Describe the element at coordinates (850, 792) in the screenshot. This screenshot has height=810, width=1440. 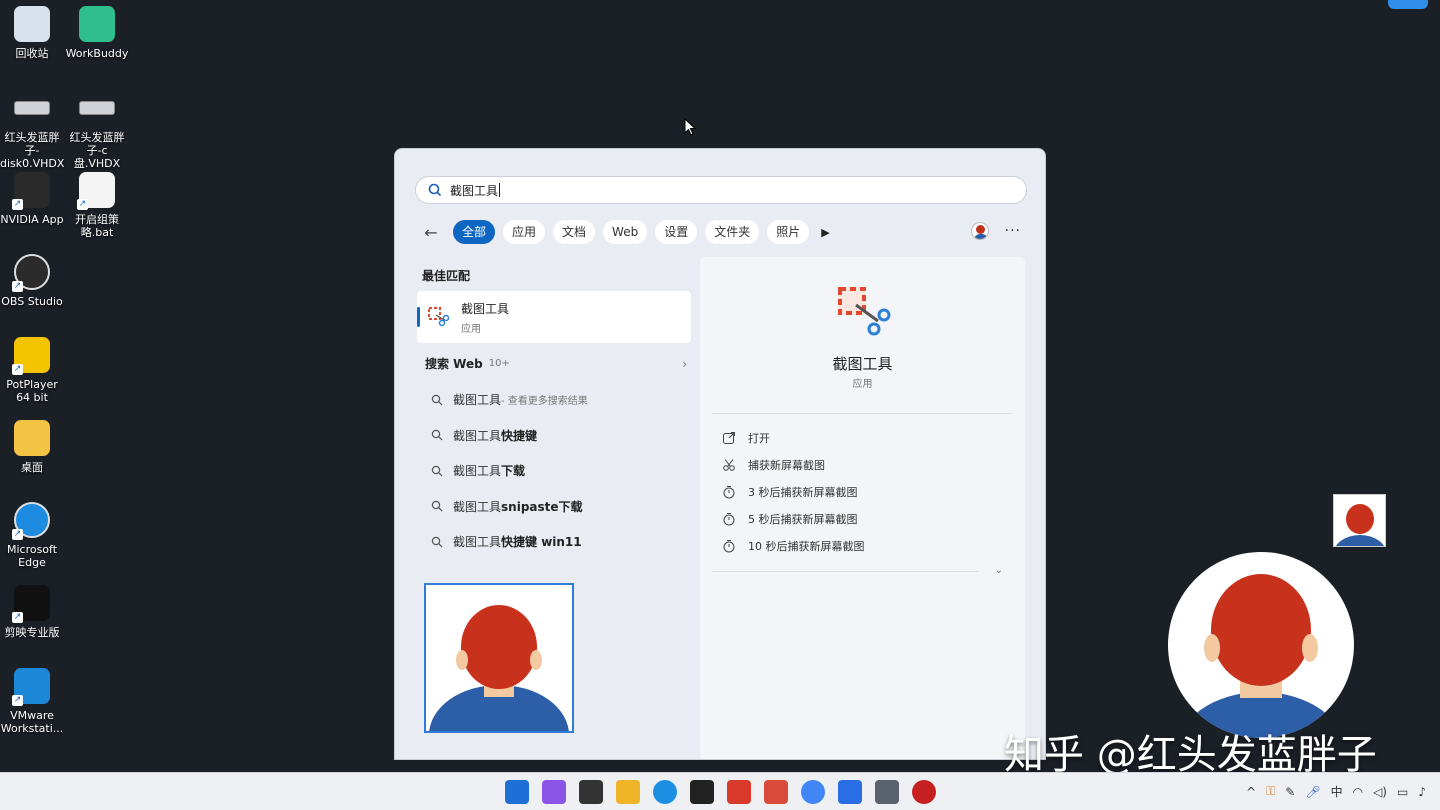
I see `app-store-icon` at that location.